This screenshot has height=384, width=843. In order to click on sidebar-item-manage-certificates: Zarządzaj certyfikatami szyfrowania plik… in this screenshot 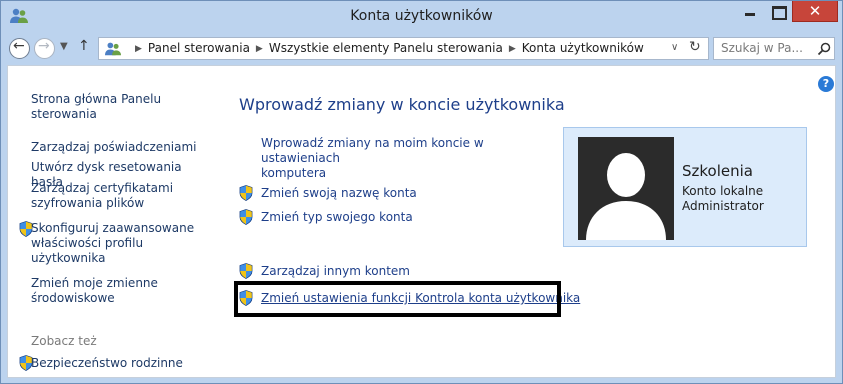, I will do `click(118, 196)`.